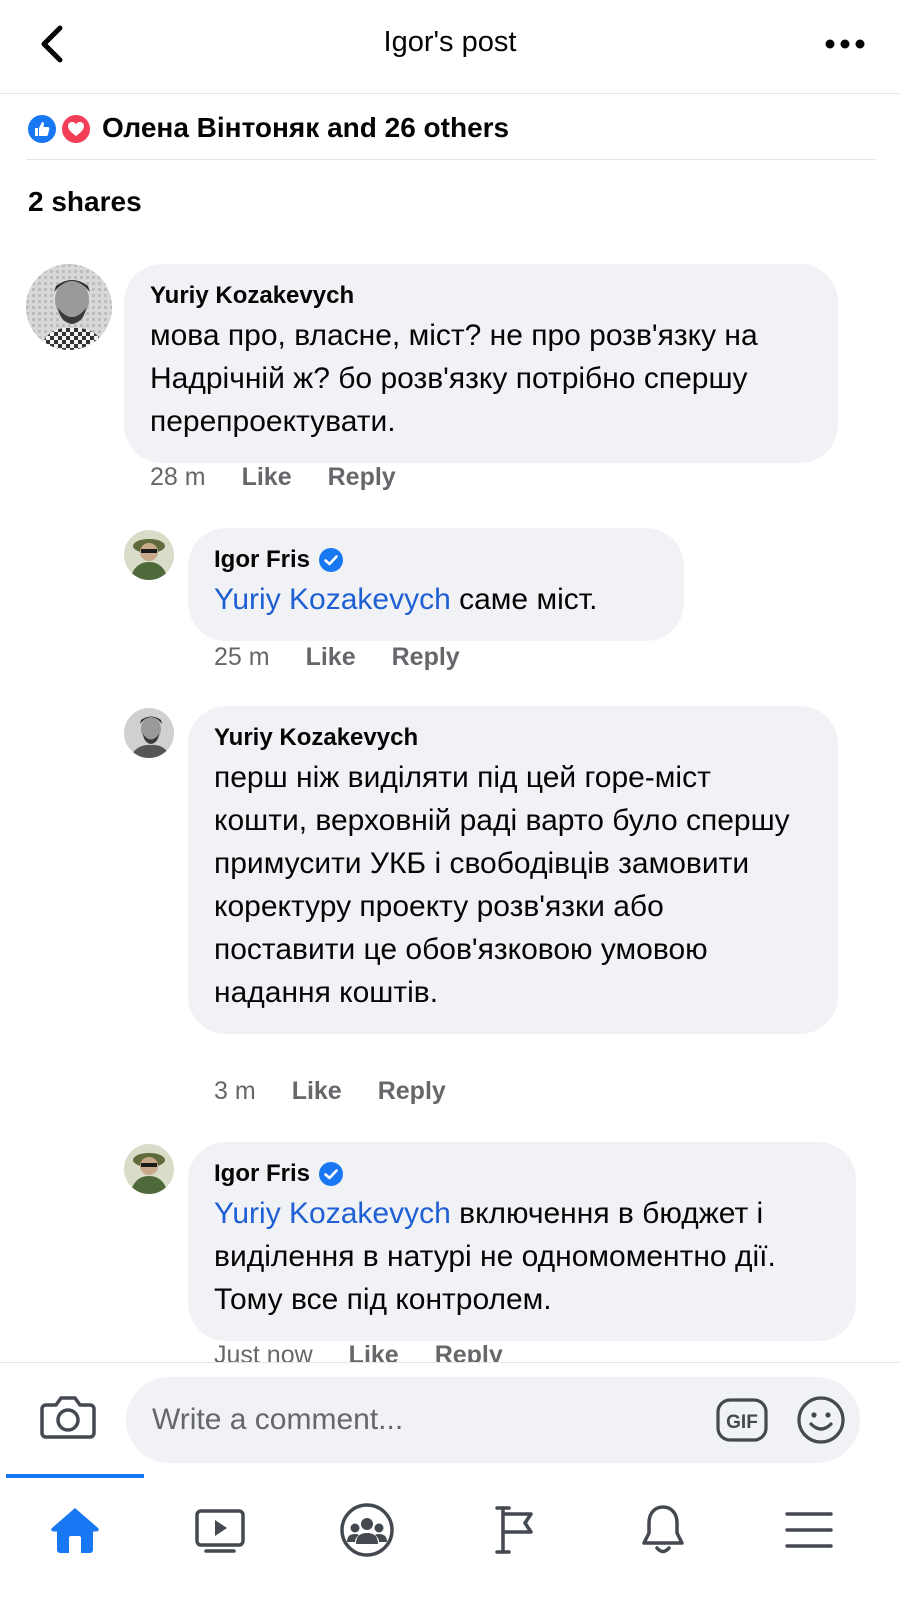  I want to click on gif-label: GIF, so click(742, 1422).